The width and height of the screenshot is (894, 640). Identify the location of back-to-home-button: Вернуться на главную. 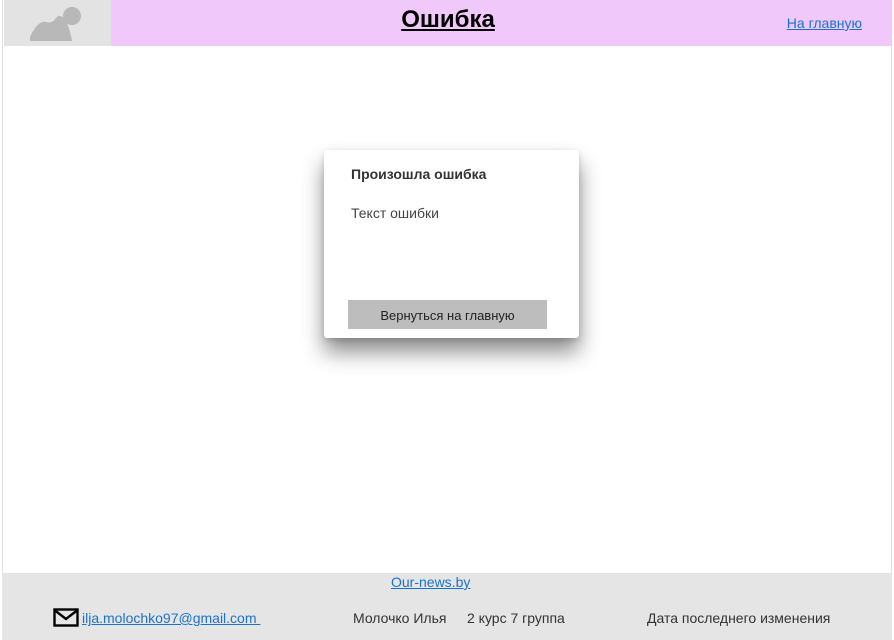
(447, 314).